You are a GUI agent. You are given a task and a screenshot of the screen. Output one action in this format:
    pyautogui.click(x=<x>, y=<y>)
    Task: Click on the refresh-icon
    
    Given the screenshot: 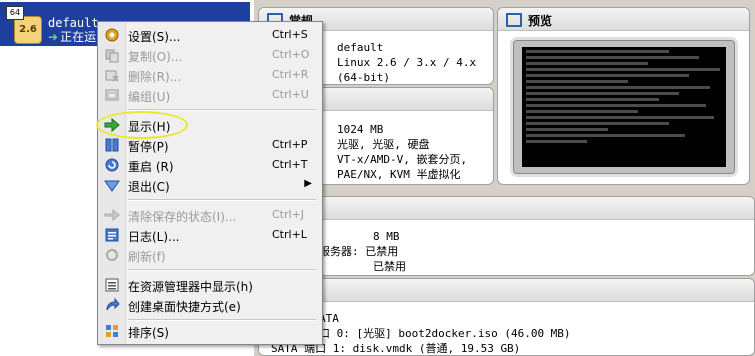 What is the action you would take?
    pyautogui.click(x=112, y=255)
    